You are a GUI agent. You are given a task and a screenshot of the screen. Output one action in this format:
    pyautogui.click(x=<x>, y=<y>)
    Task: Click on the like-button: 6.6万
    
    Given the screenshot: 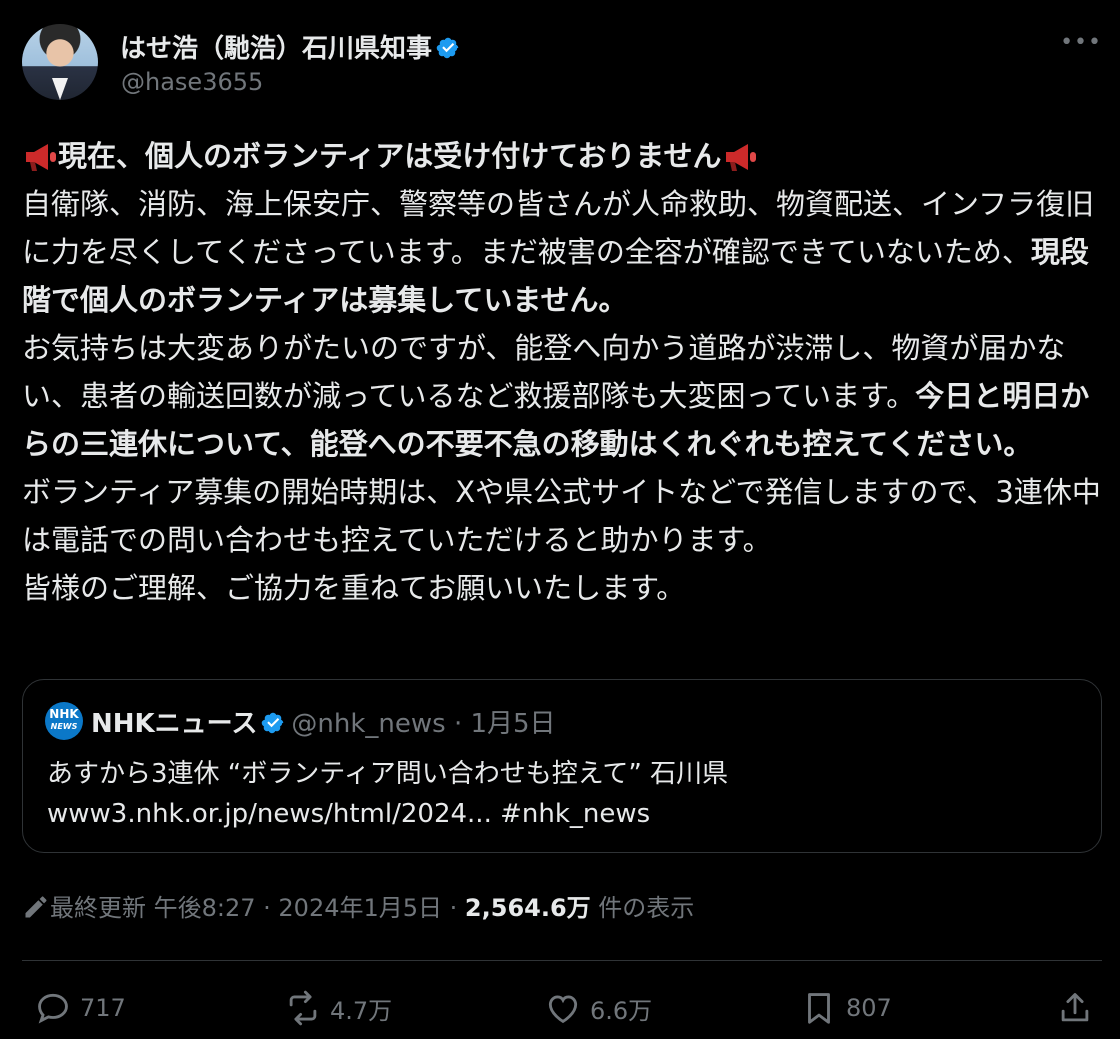 What is the action you would take?
    pyautogui.click(x=598, y=1008)
    